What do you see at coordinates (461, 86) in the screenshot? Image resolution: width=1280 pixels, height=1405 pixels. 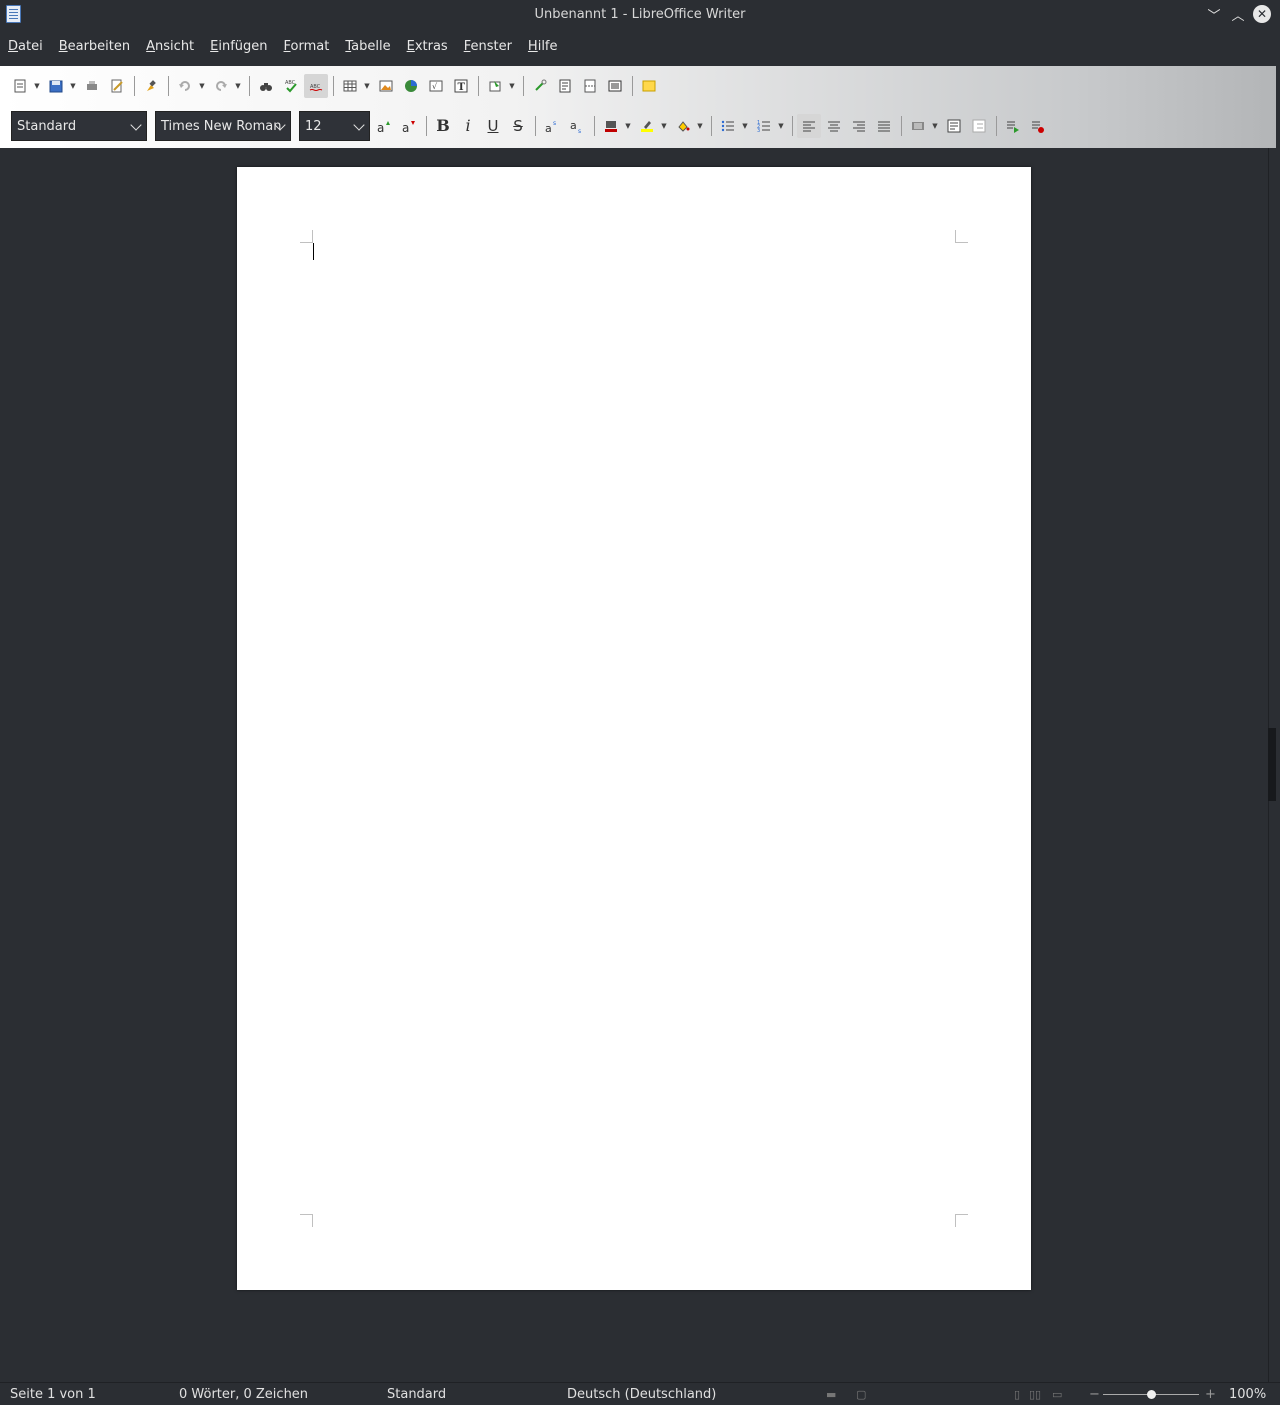 I see `insert-textbox-button: T` at bounding box center [461, 86].